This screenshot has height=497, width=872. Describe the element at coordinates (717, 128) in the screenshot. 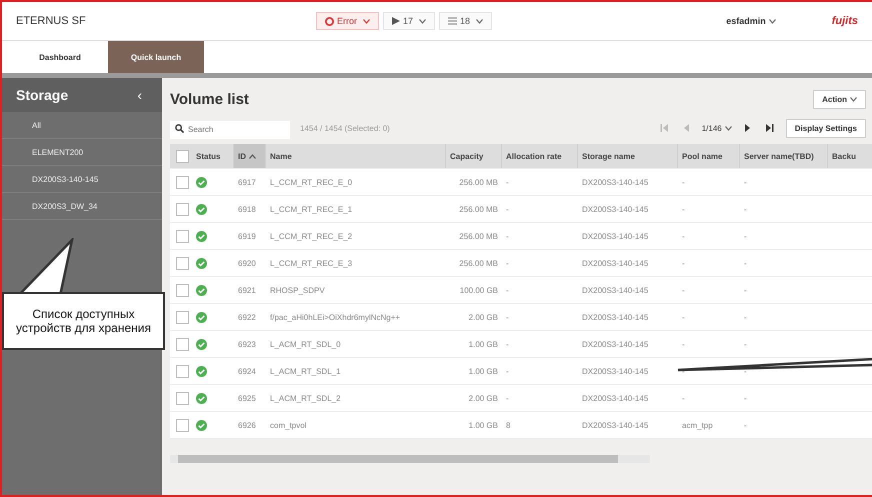

I see `page-selector: 1/146` at that location.